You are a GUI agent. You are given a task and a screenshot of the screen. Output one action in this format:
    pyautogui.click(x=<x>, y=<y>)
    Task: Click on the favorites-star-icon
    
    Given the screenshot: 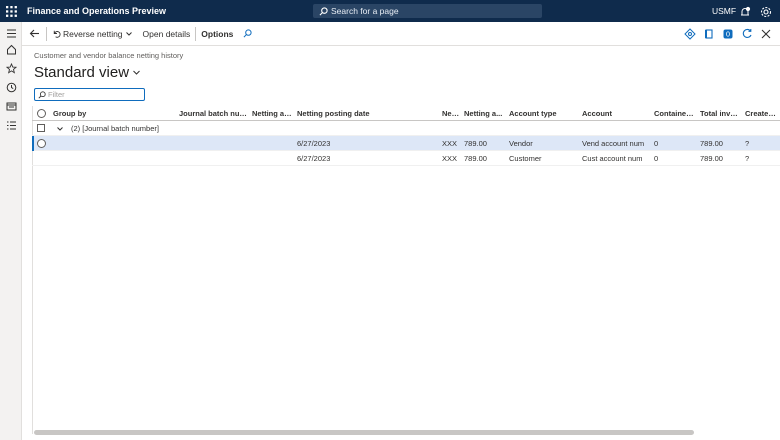 What is the action you would take?
    pyautogui.click(x=11, y=68)
    